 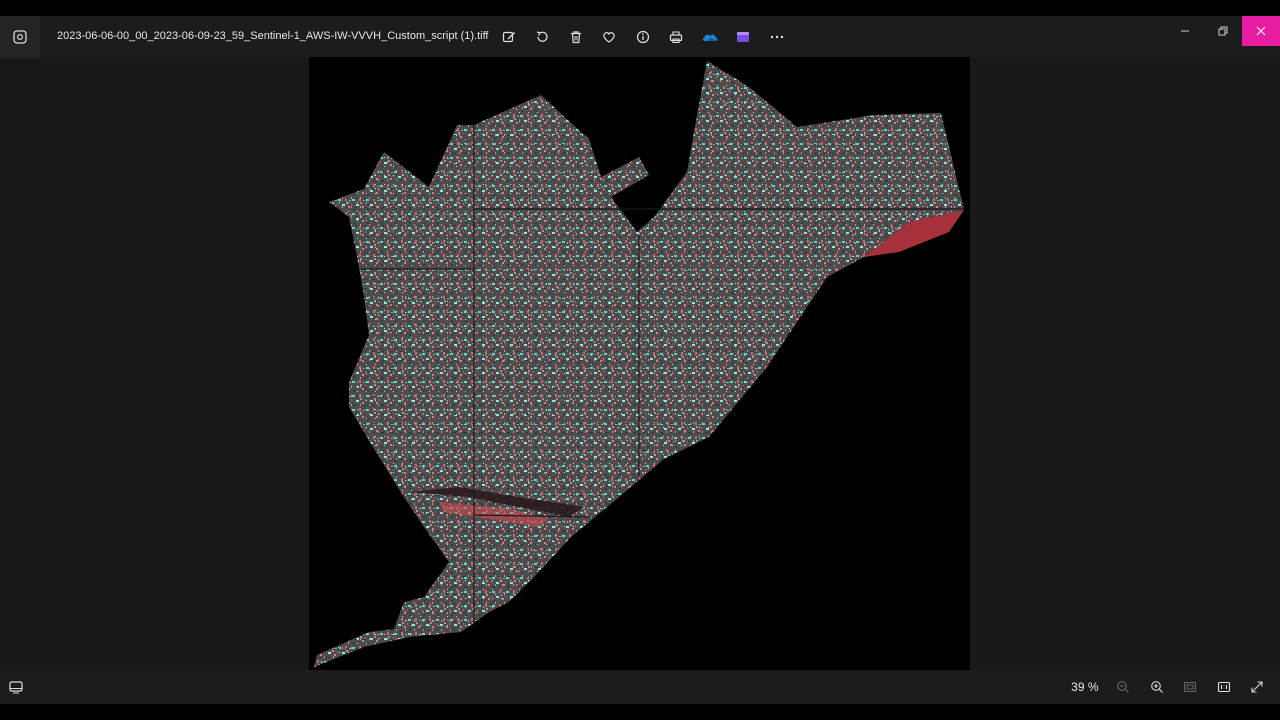 I want to click on zoom-in-icon, so click(x=1156, y=687).